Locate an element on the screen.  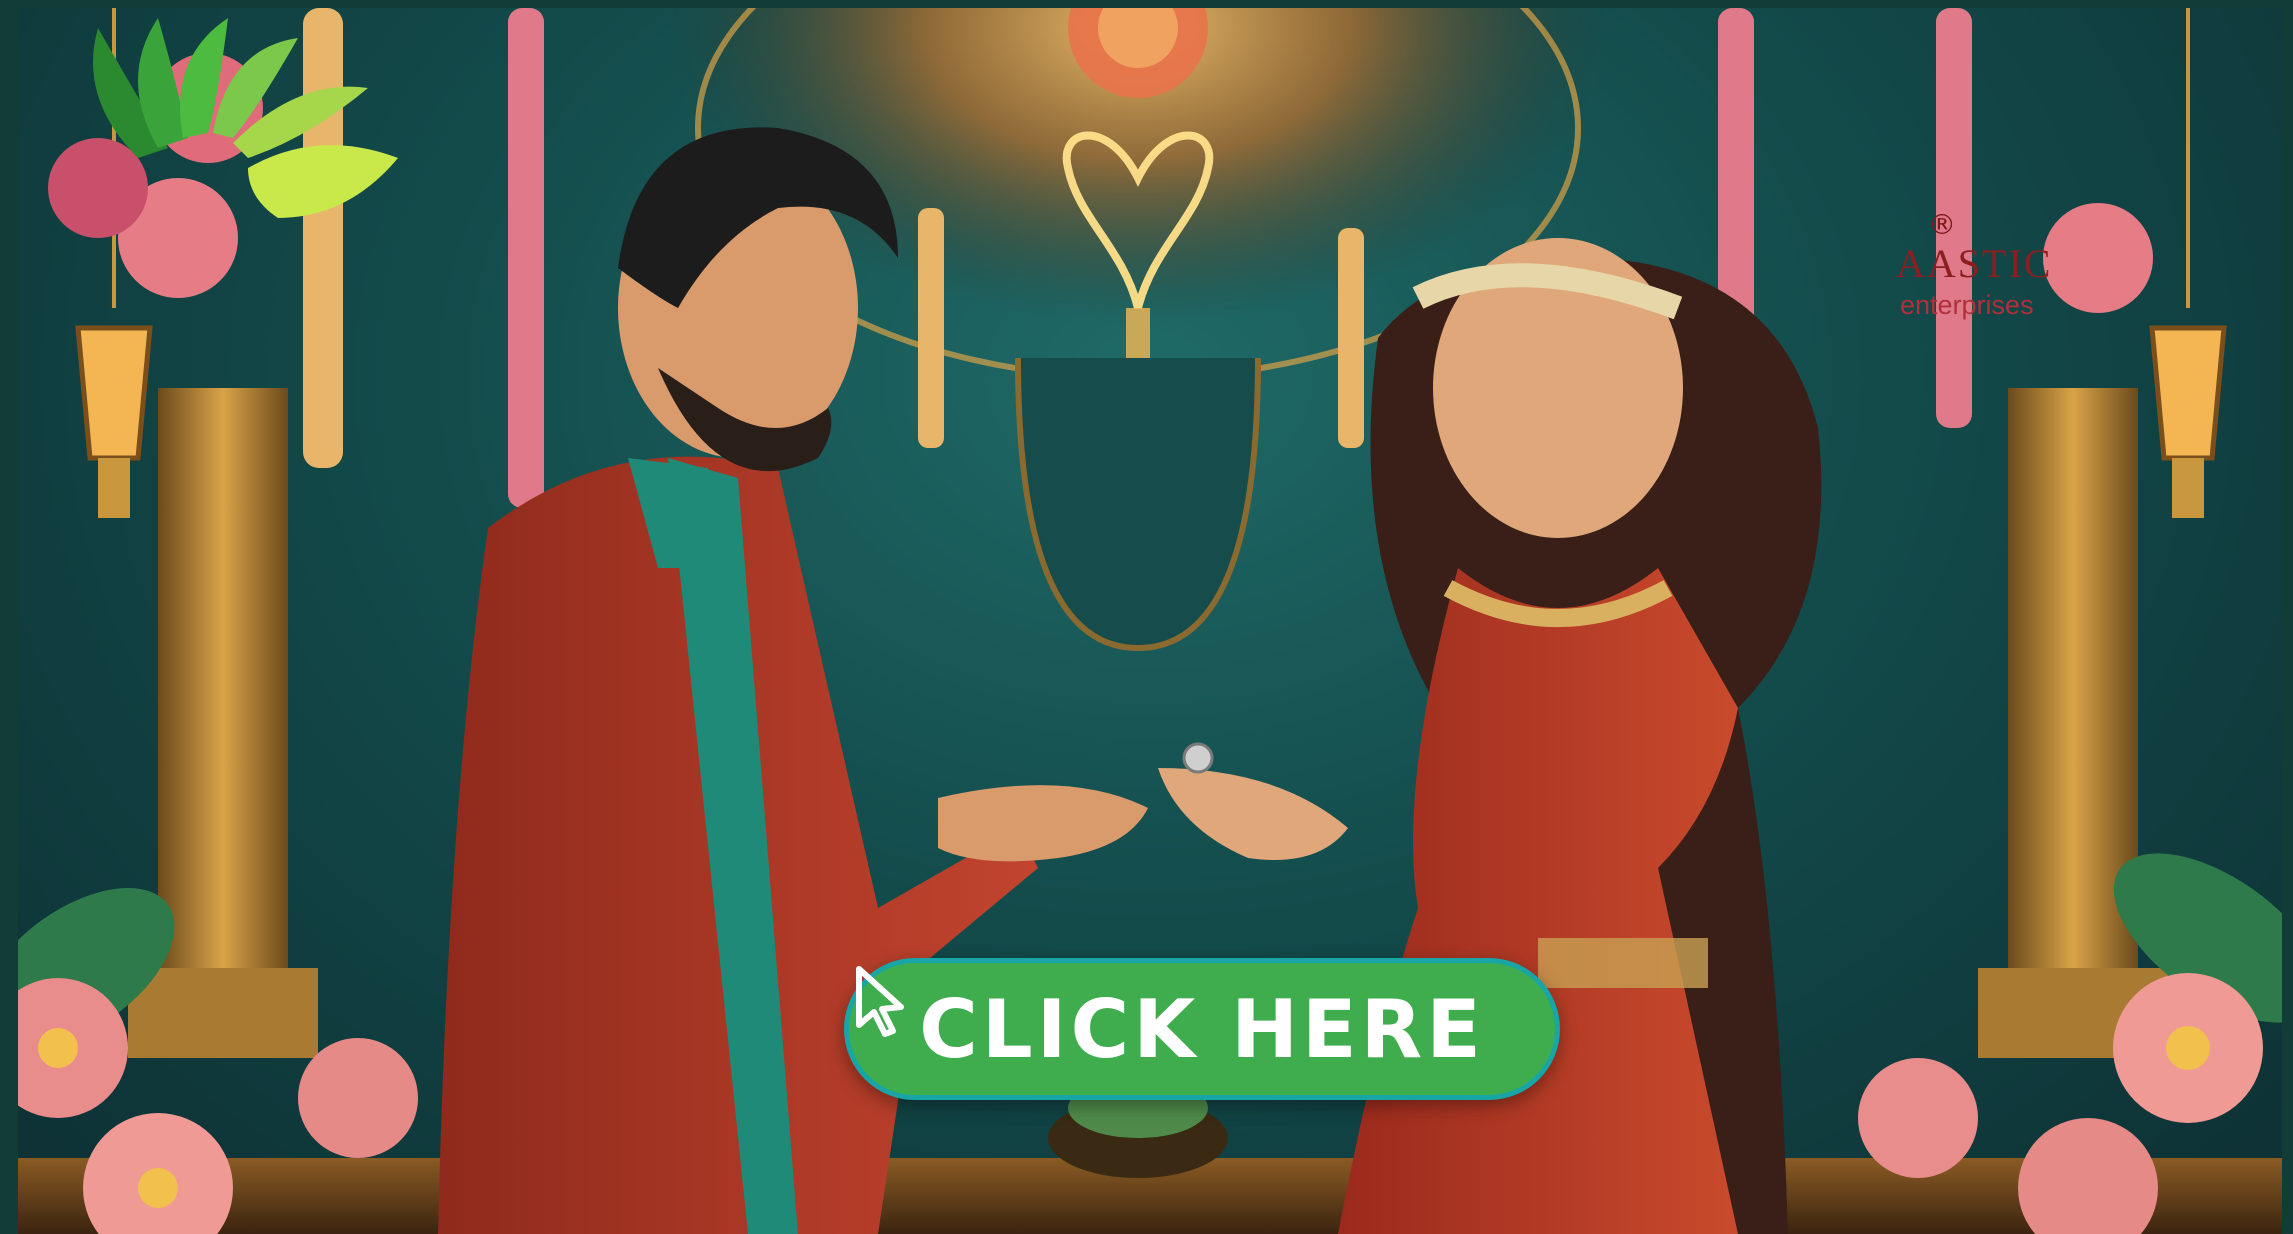
click-here-label: CLICK HERE is located at coordinates (1202, 1029).